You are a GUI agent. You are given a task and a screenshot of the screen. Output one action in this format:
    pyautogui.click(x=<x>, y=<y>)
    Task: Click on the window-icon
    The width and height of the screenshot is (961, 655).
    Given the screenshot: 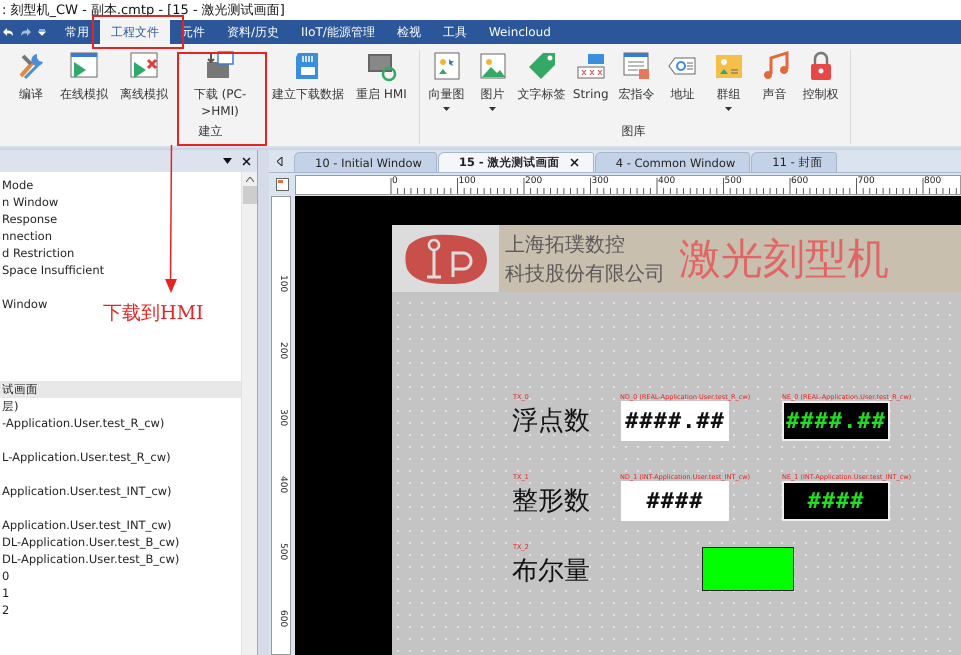 What is the action you would take?
    pyautogui.click(x=282, y=184)
    